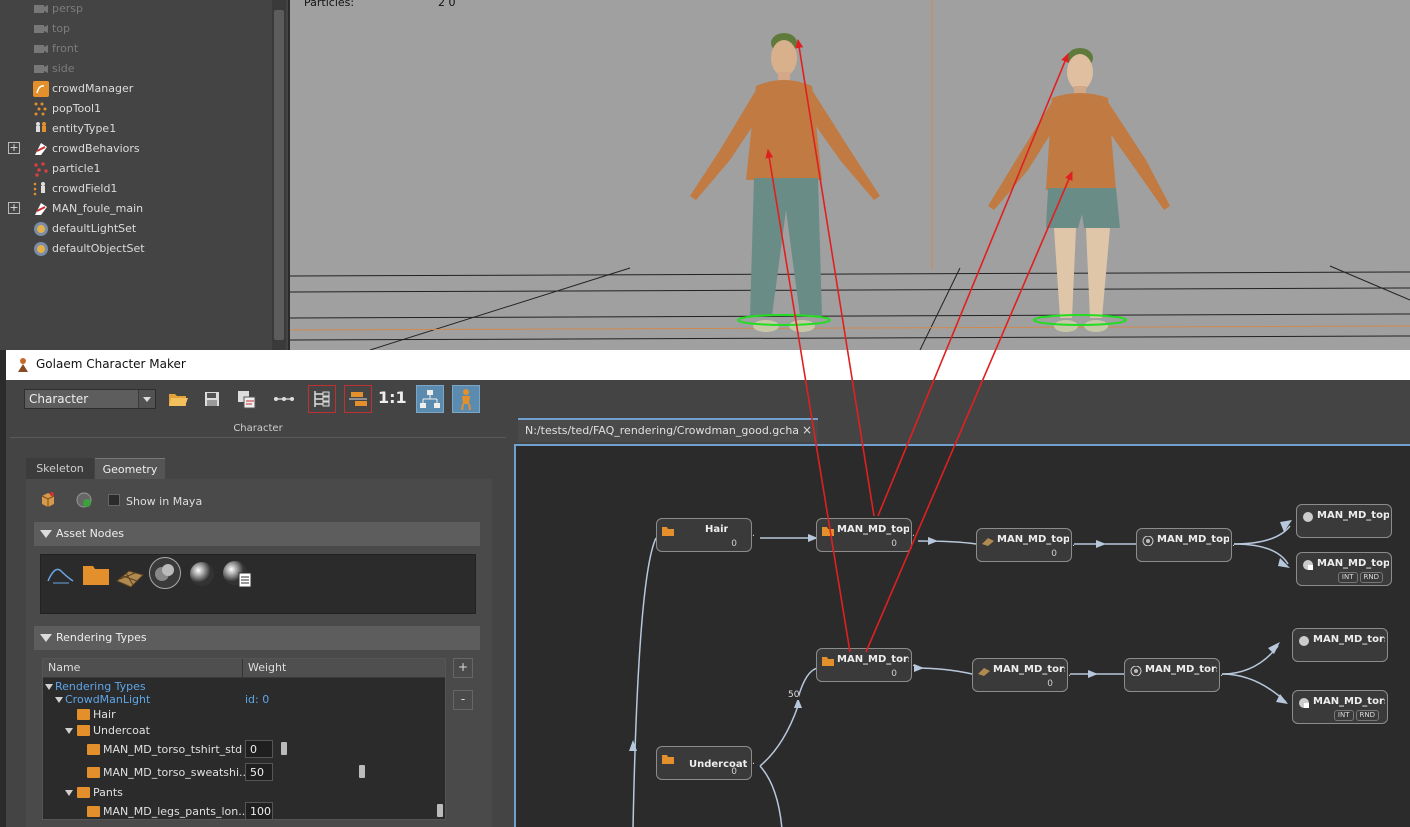 The width and height of the screenshot is (1410, 827). What do you see at coordinates (244, 700) in the screenshot?
I see `tree-row-crowdmanlight: CrowdManLight id: 0` at bounding box center [244, 700].